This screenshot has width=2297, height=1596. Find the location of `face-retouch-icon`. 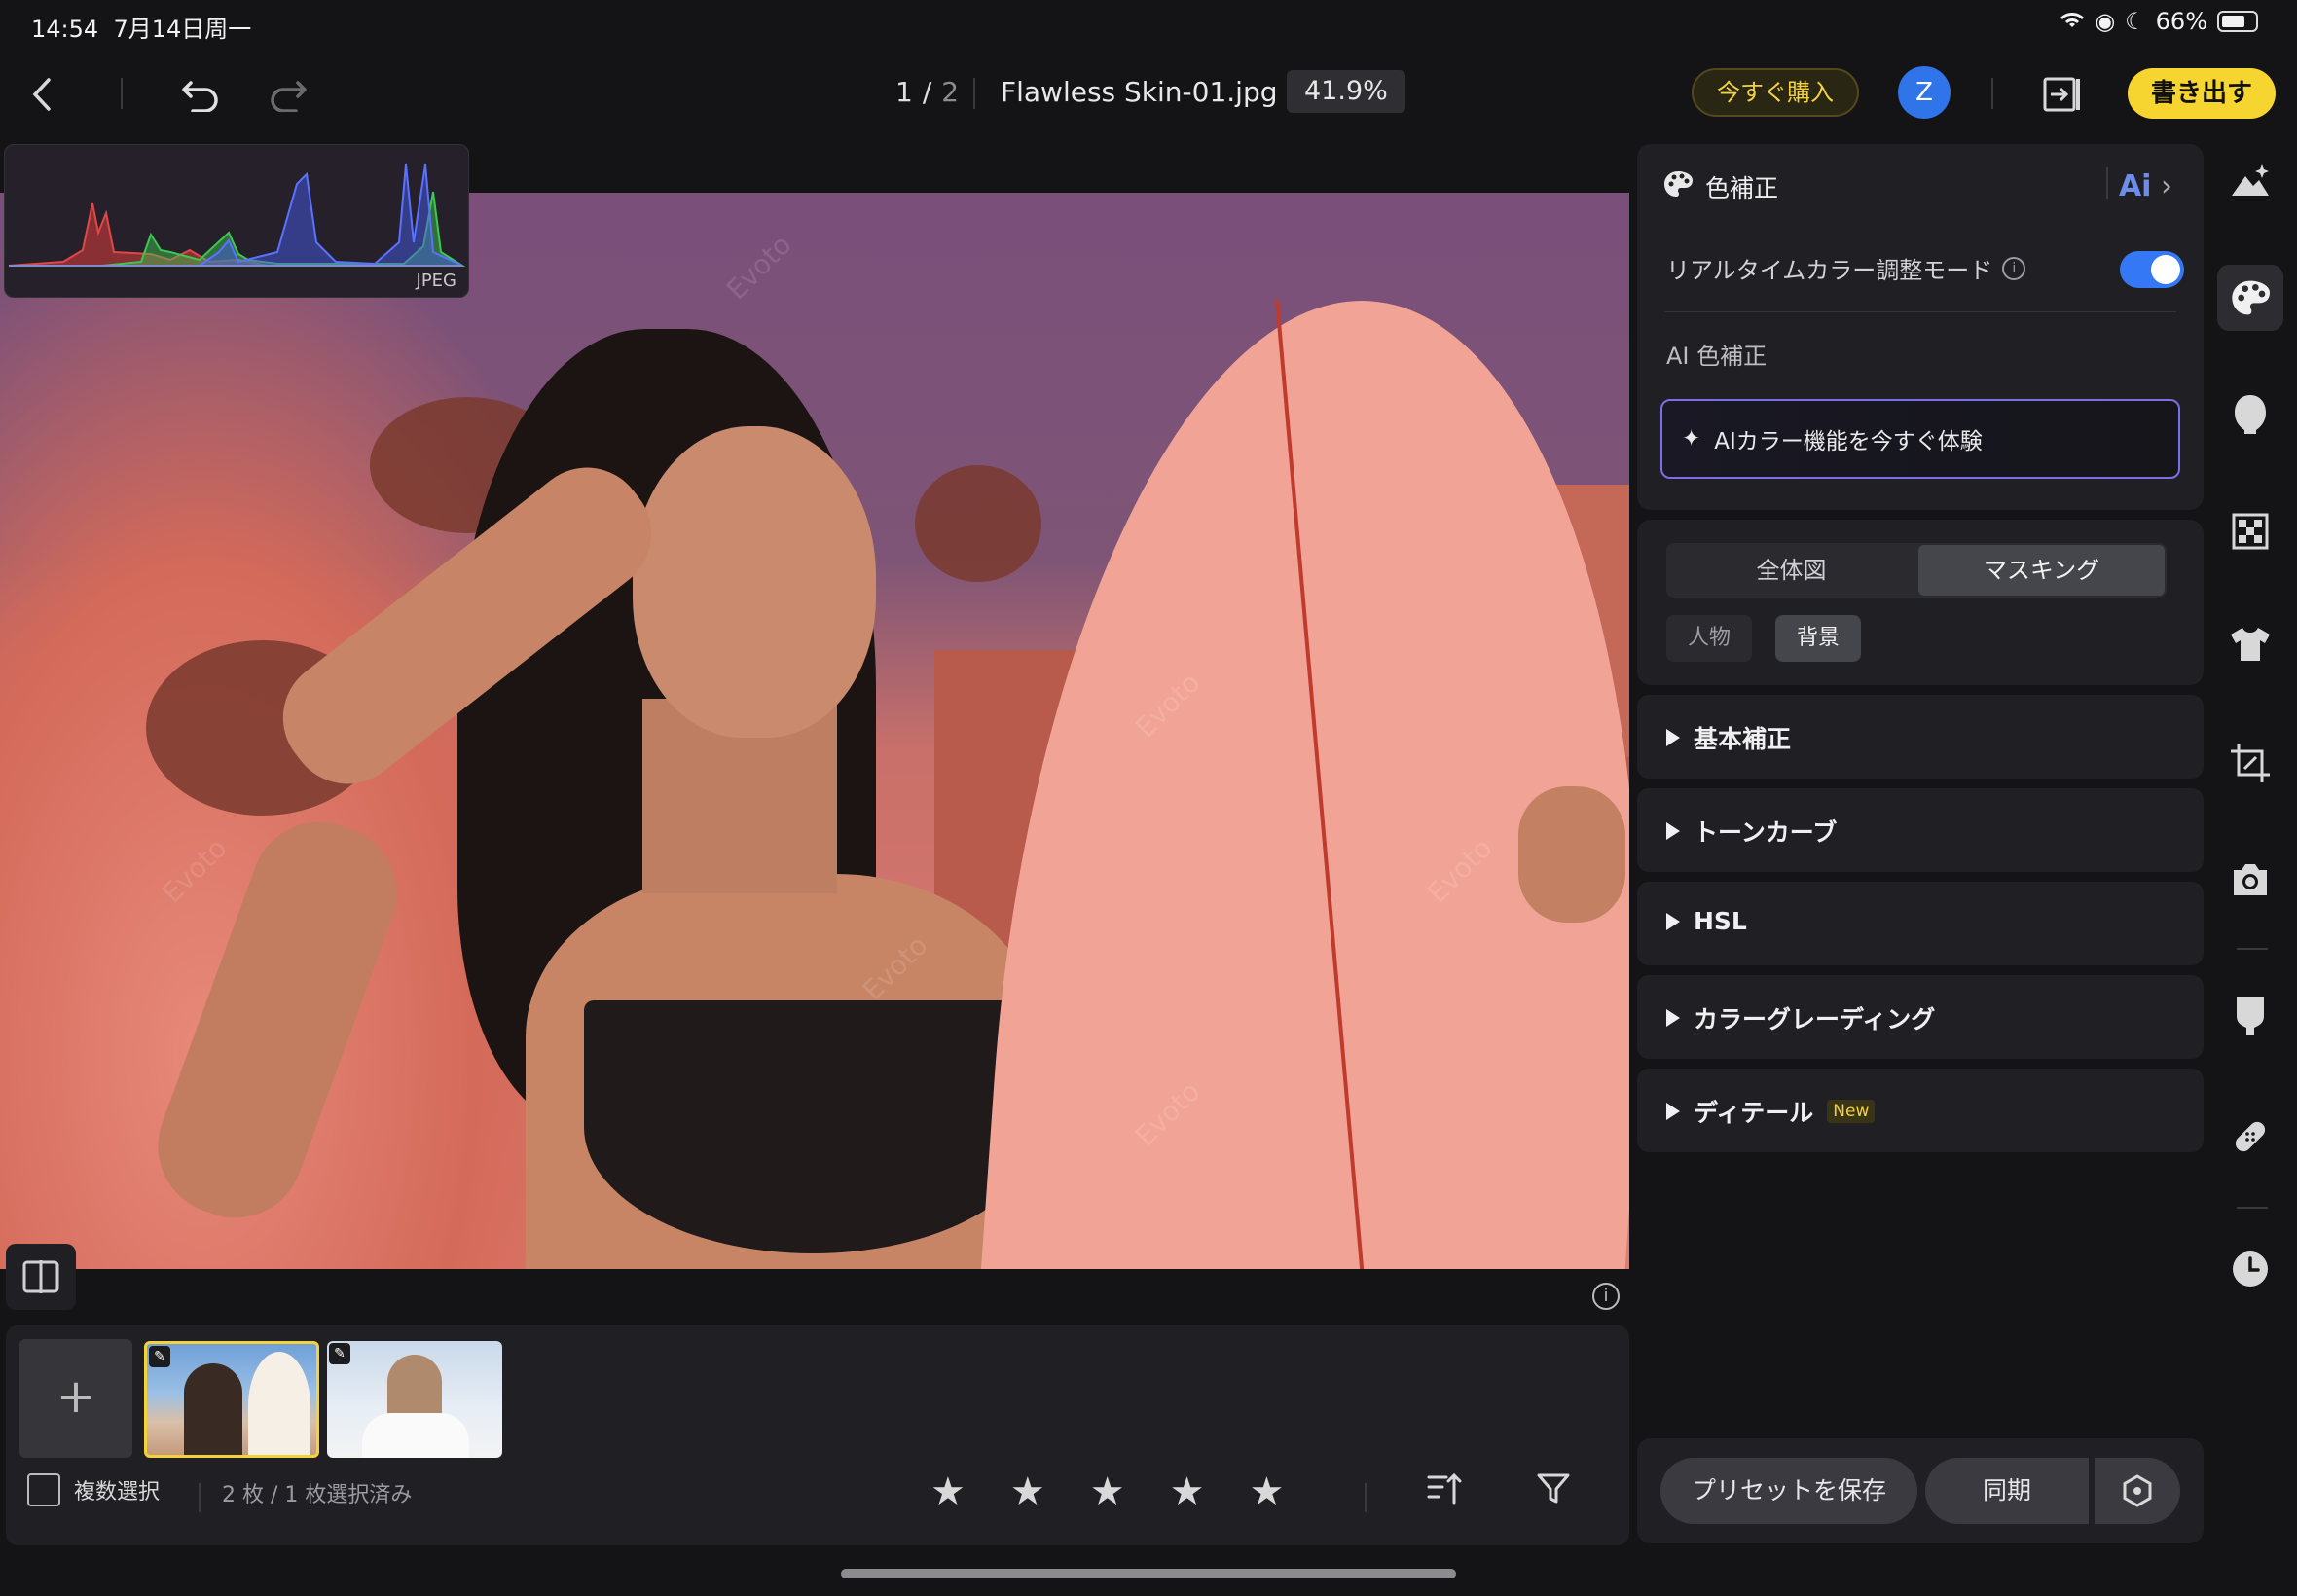

face-retouch-icon is located at coordinates (2250, 414).